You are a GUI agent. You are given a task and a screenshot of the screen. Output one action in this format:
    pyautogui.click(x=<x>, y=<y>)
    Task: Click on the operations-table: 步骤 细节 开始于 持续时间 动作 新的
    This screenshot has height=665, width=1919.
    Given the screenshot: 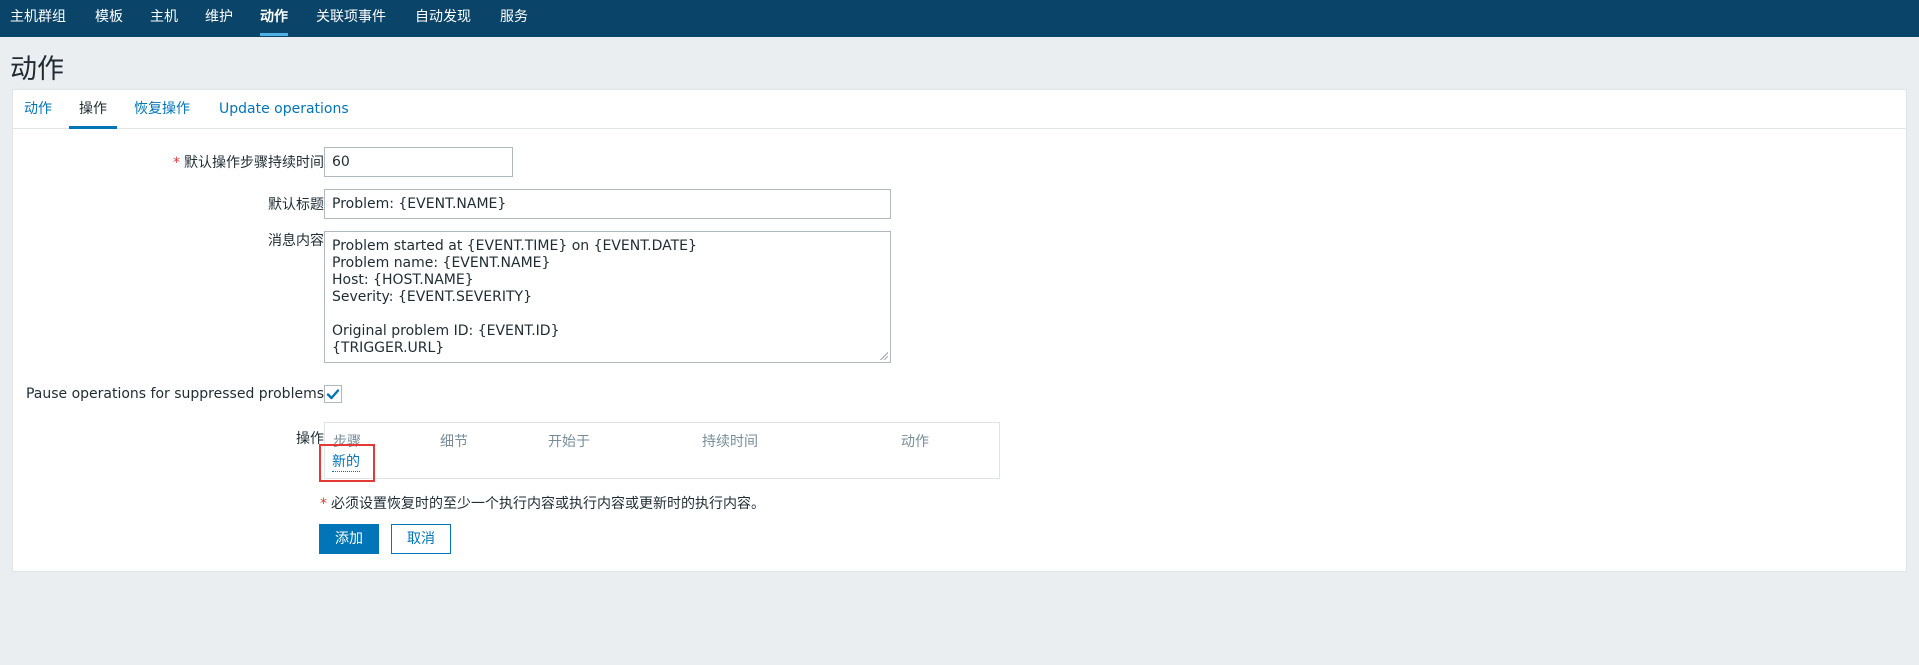 What is the action you would take?
    pyautogui.click(x=662, y=450)
    